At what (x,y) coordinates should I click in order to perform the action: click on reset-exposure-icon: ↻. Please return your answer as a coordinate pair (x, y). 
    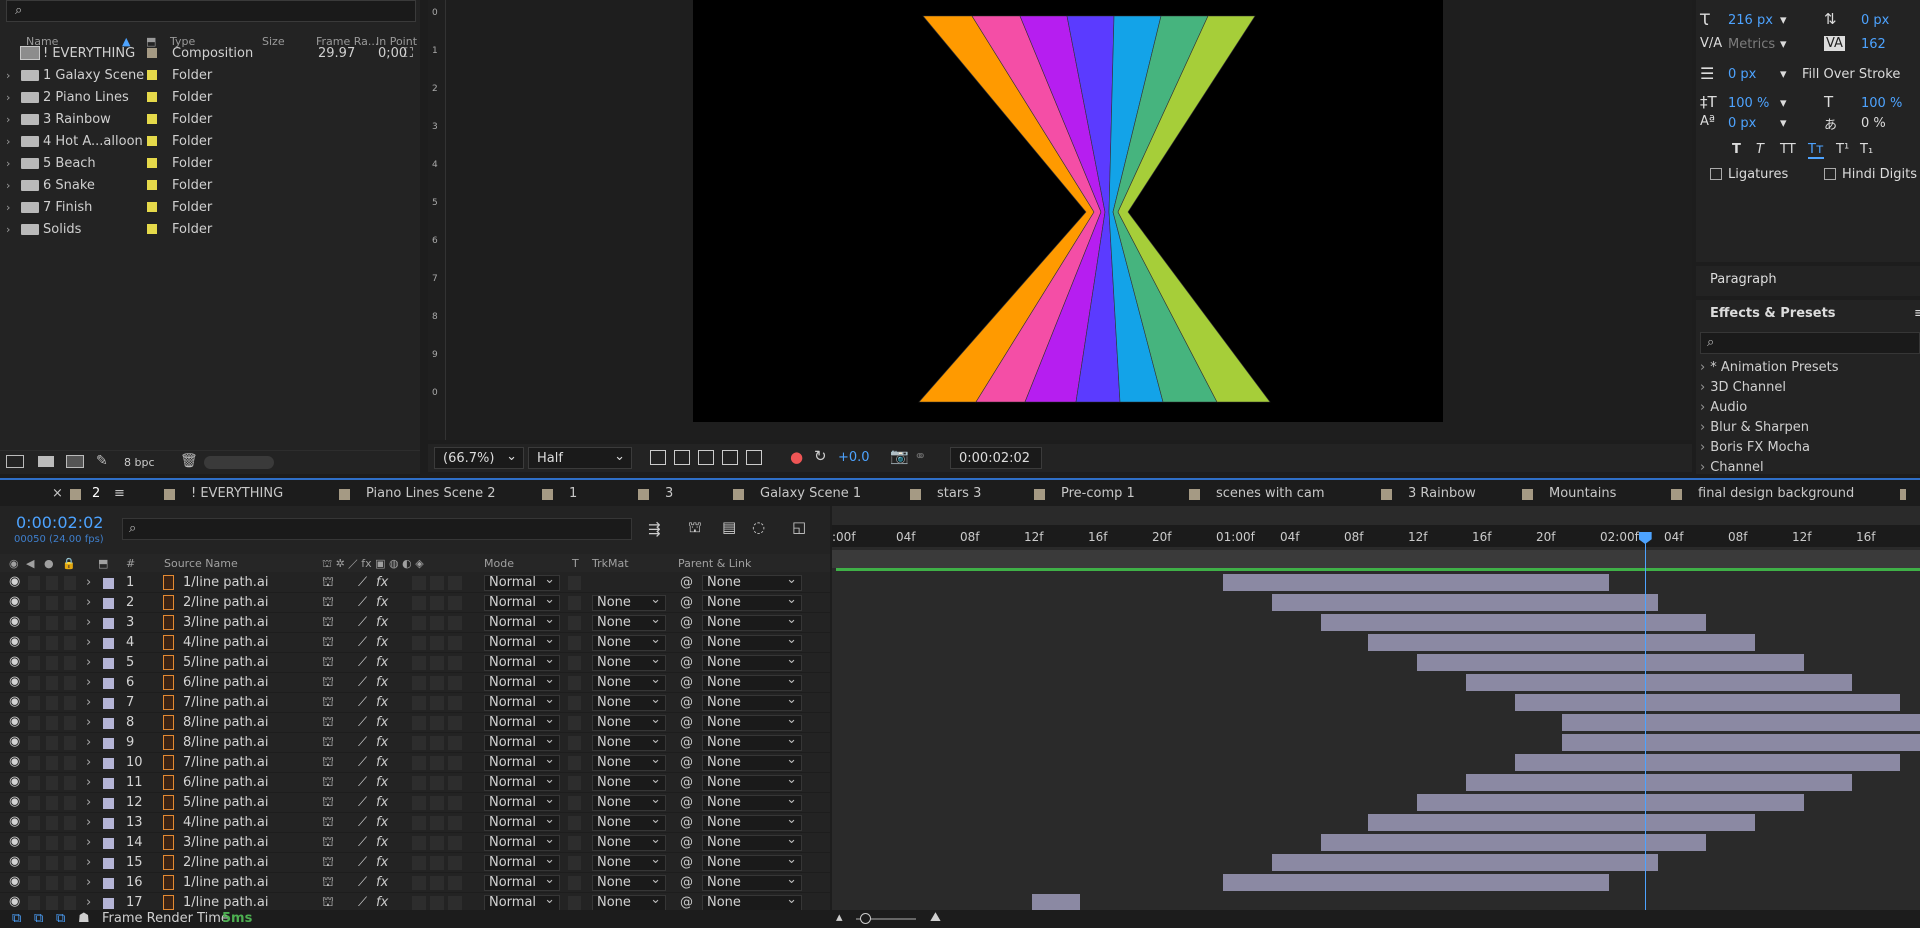
    Looking at the image, I should click on (820, 456).